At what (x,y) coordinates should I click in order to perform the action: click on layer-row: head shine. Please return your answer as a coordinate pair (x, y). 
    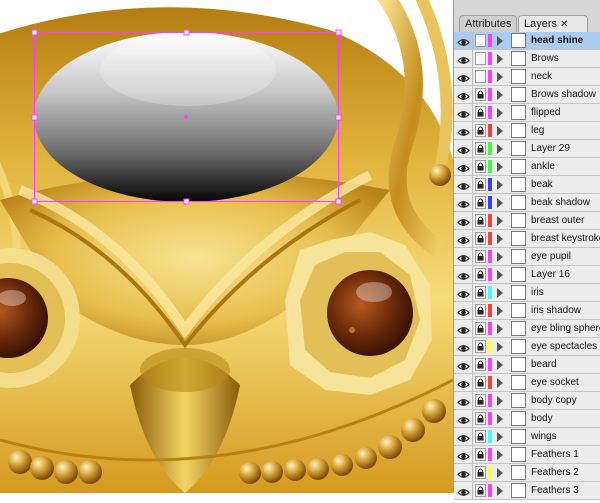
    Looking at the image, I should click on (527, 41).